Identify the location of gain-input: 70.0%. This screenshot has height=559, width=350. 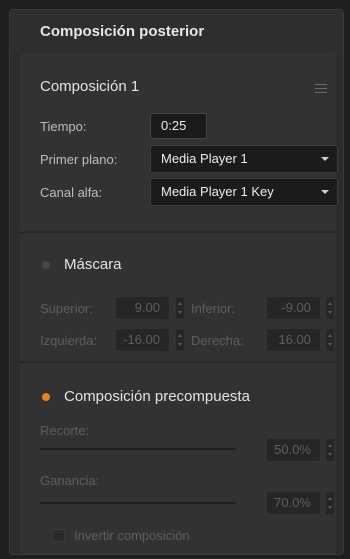
(293, 503).